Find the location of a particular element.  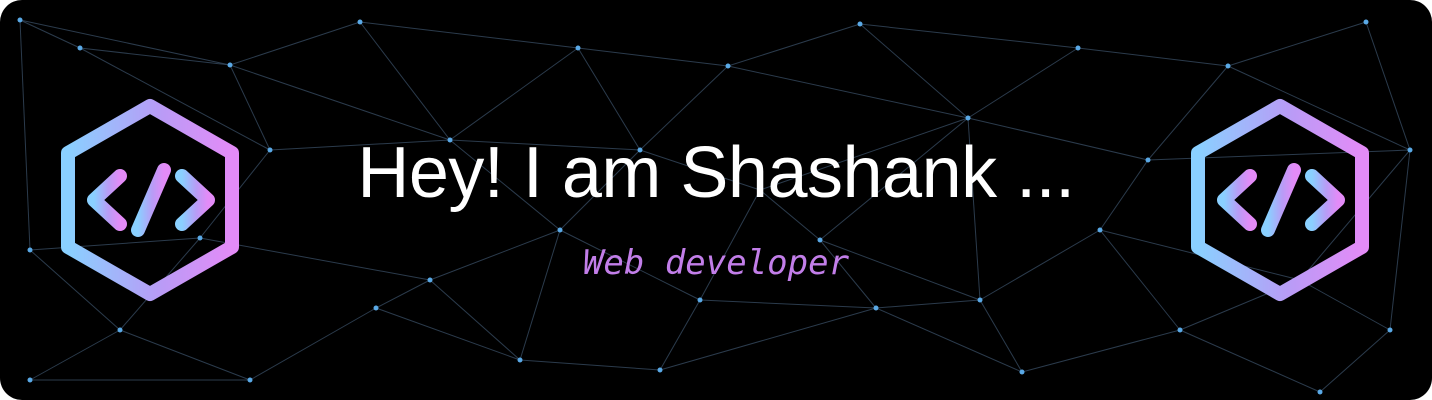

hero-subtitle: Web developer is located at coordinates (716, 263).